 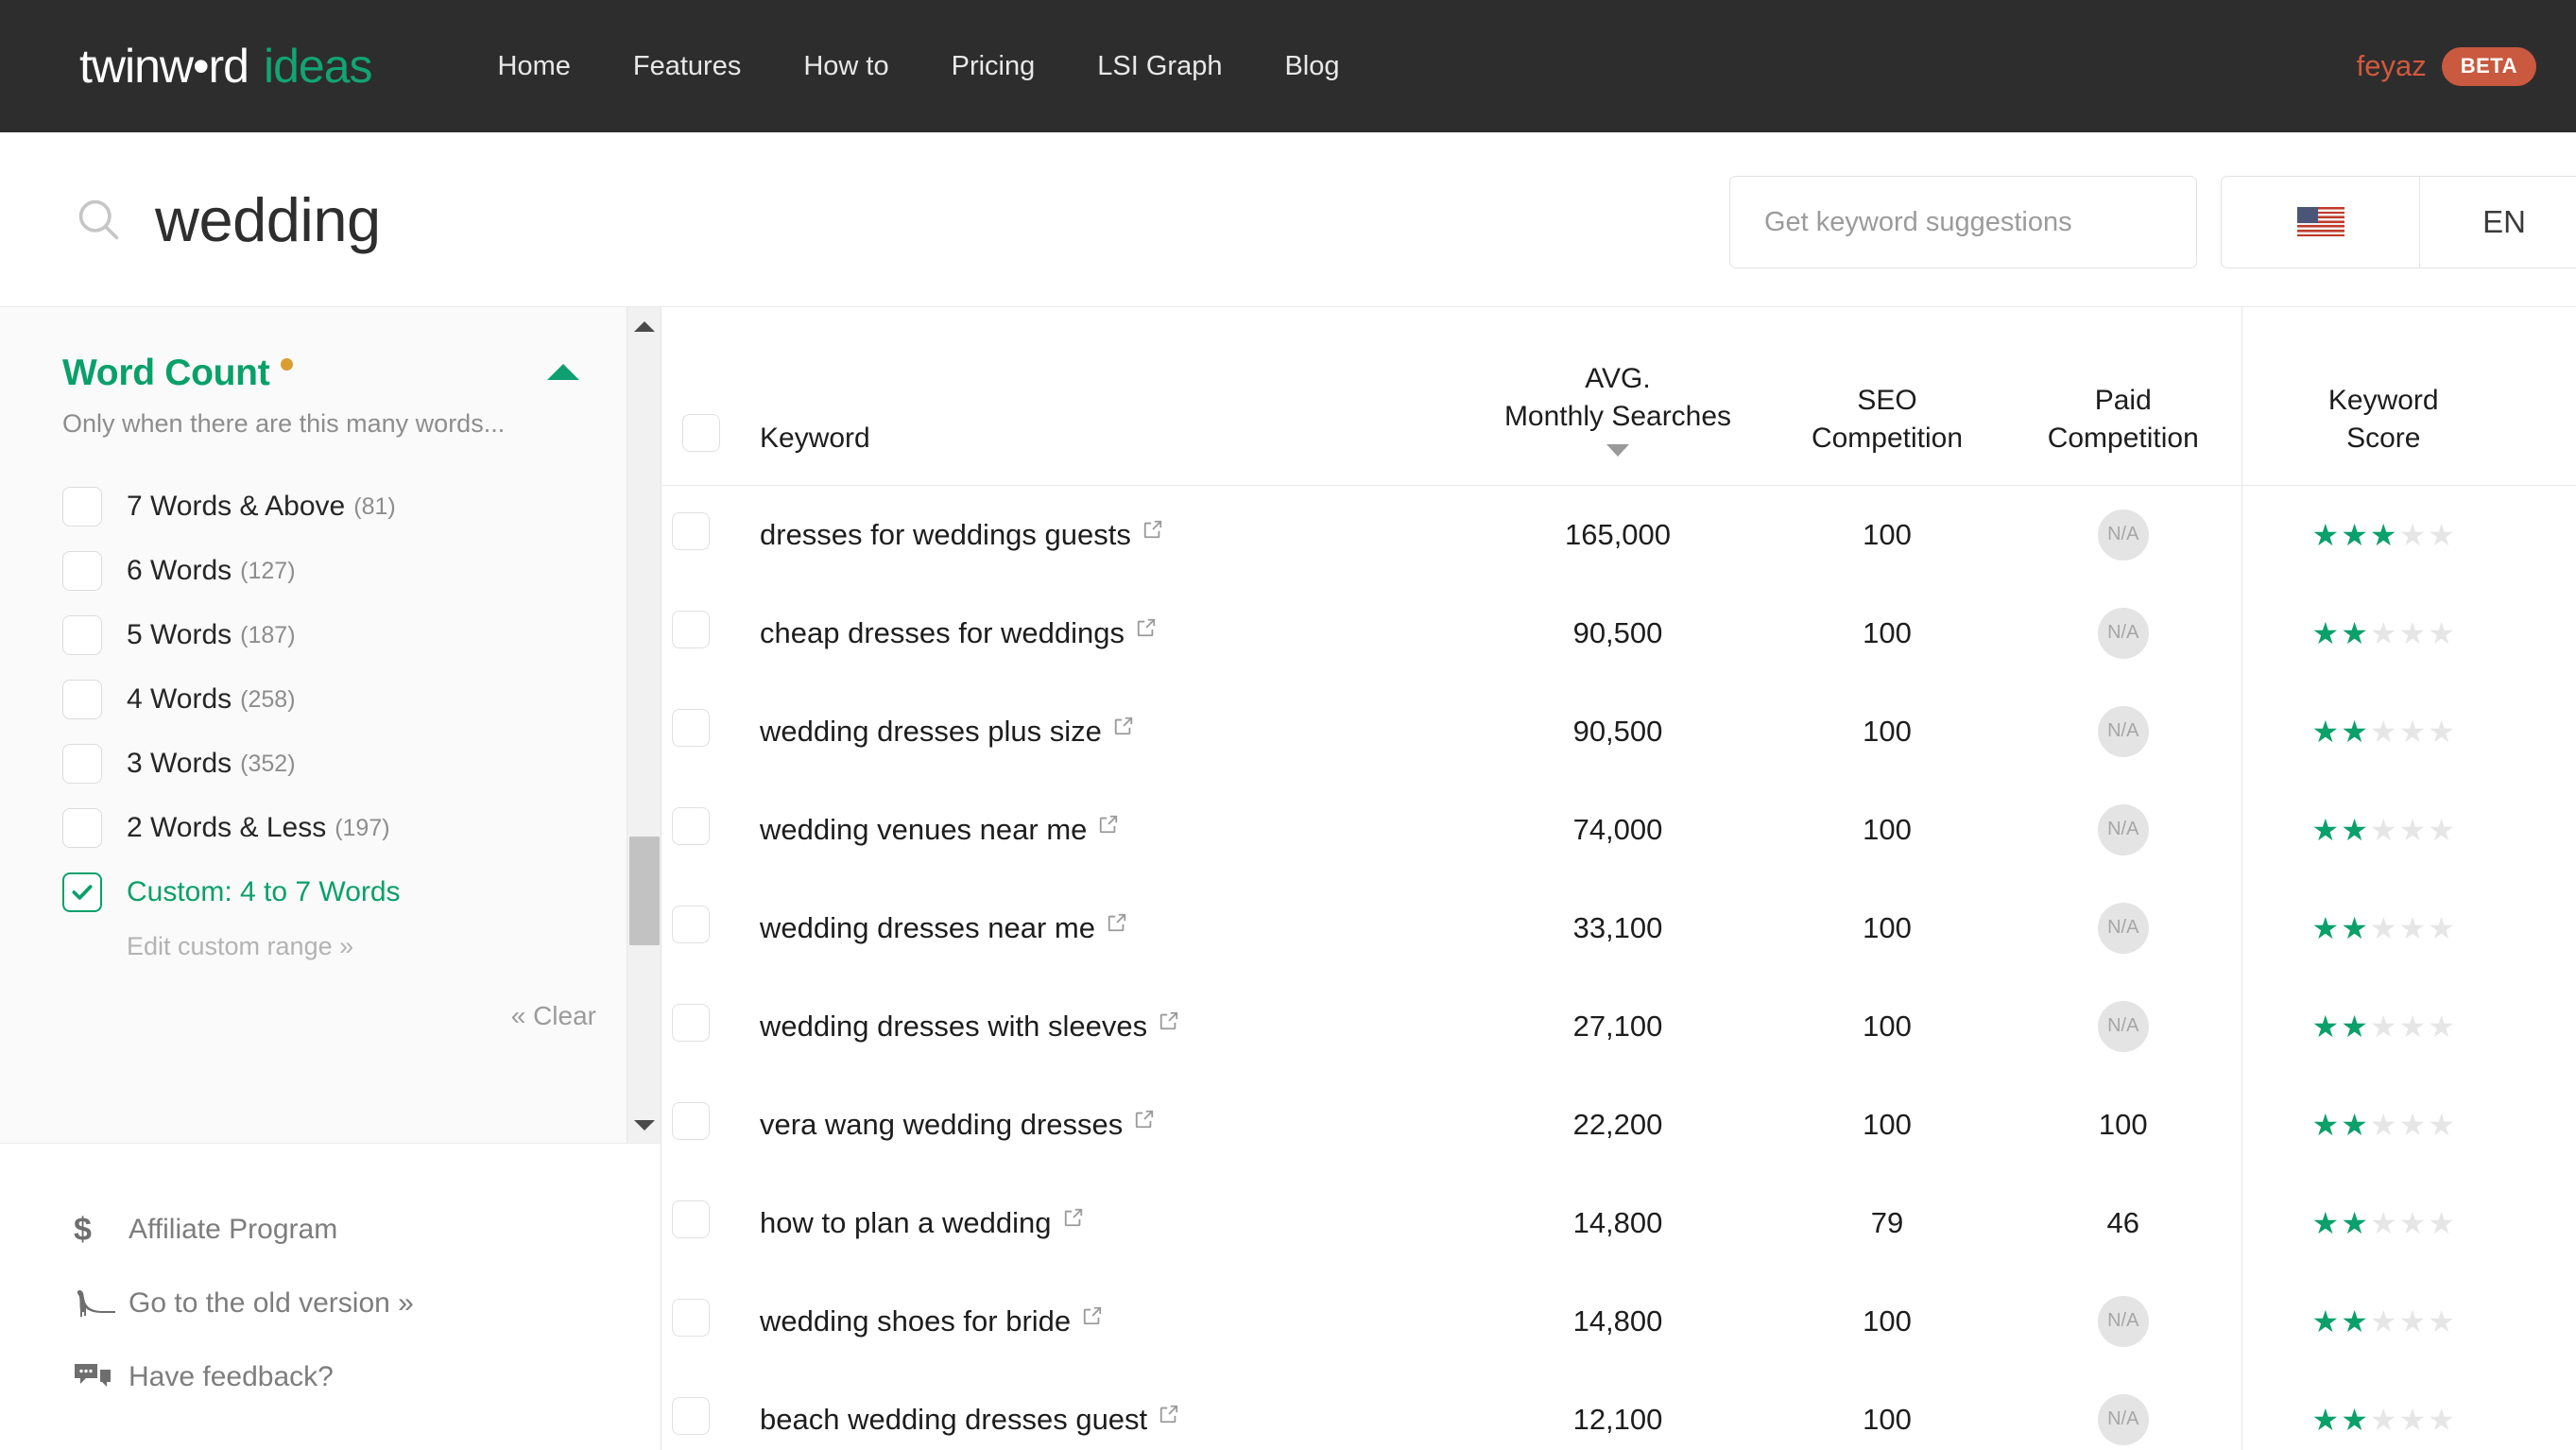 What do you see at coordinates (644, 326) in the screenshot?
I see `scroll-up-arrow-icon` at bounding box center [644, 326].